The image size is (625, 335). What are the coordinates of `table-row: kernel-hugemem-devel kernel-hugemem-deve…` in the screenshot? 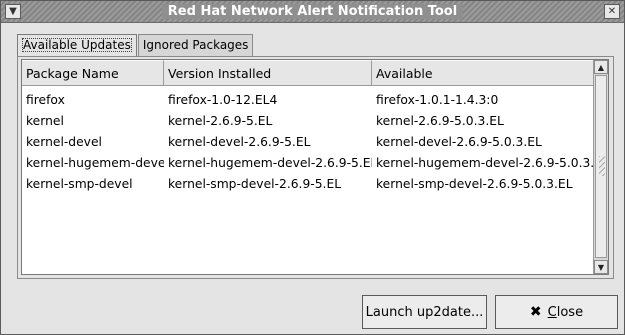 It's located at (308, 163).